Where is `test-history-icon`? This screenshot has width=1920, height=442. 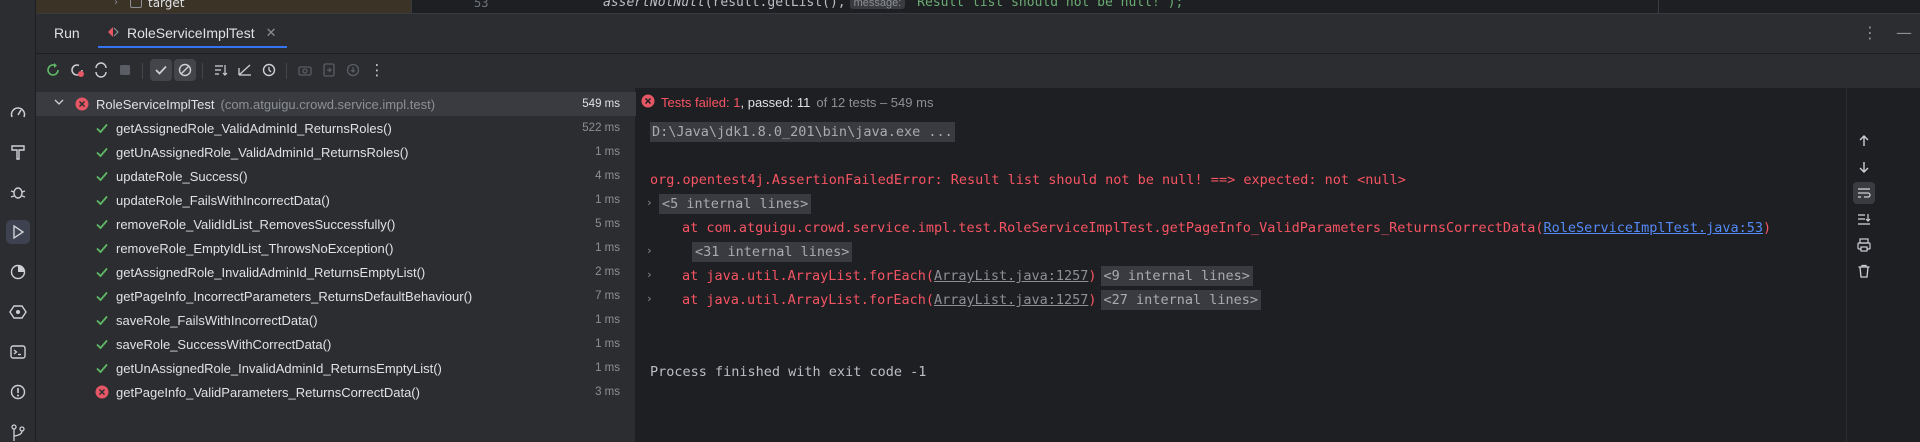 test-history-icon is located at coordinates (269, 70).